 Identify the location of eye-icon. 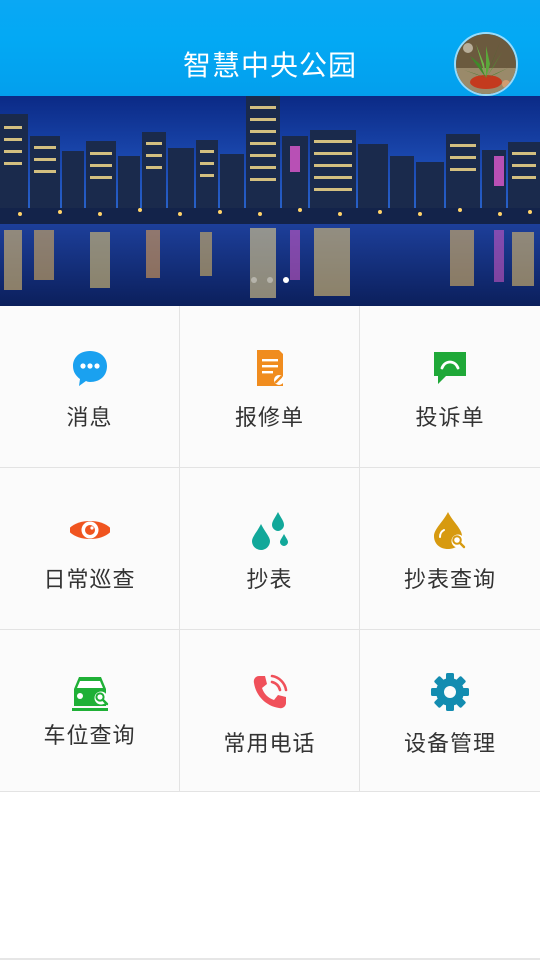
(89, 530).